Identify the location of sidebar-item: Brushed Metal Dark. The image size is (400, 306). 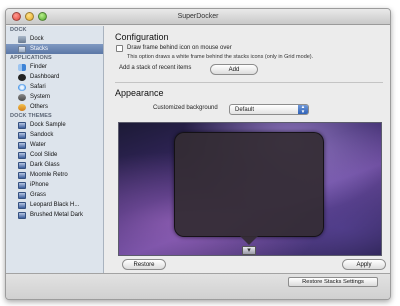
(54, 215).